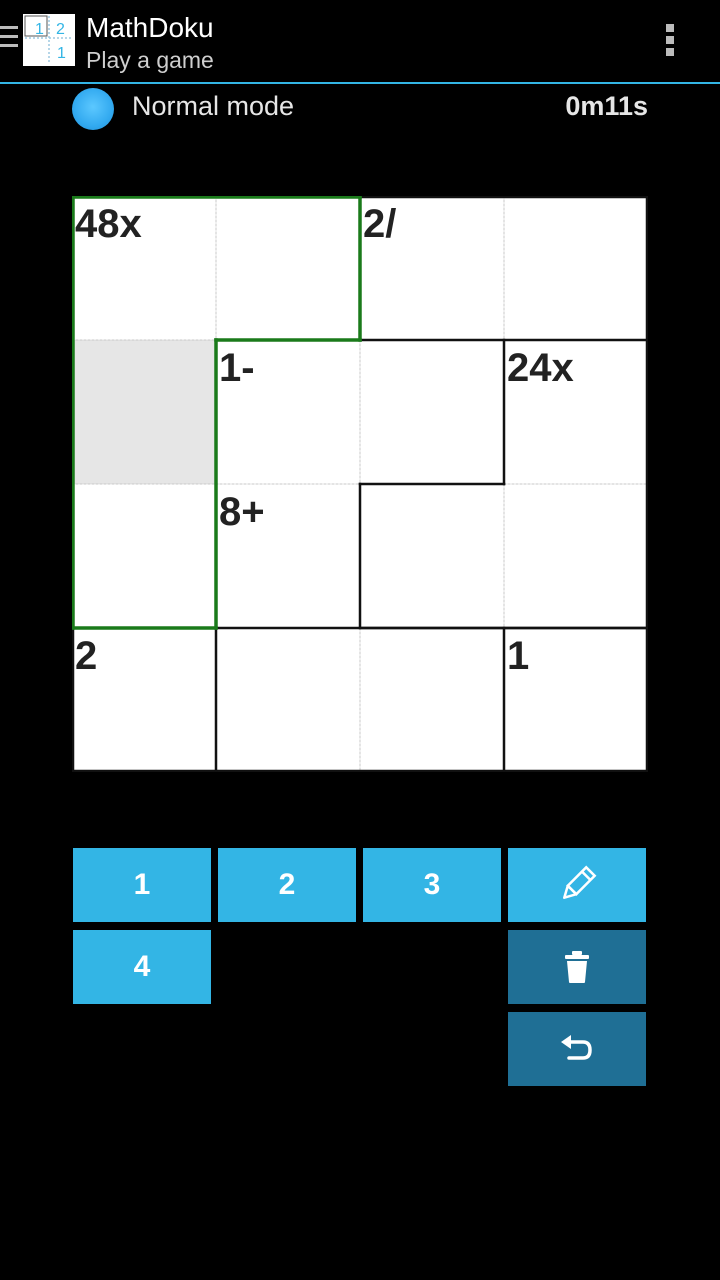 This screenshot has width=720, height=1280. I want to click on drawer-menu-icon, so click(9, 40).